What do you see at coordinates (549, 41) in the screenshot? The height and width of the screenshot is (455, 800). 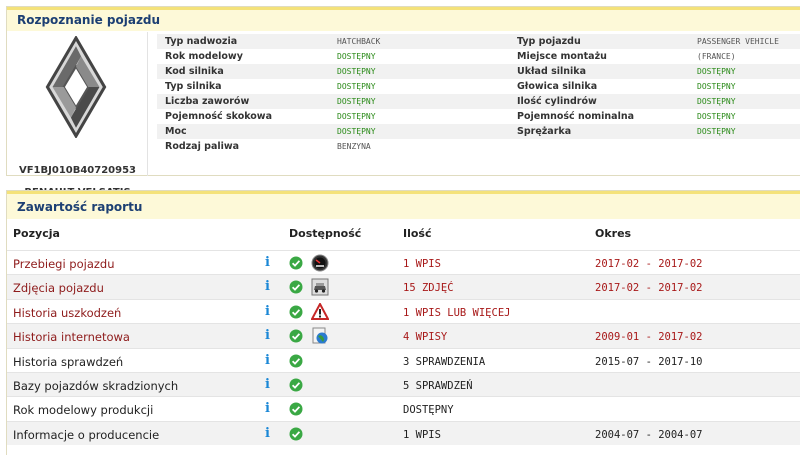 I see `spec-label: Typ pojazdu` at bounding box center [549, 41].